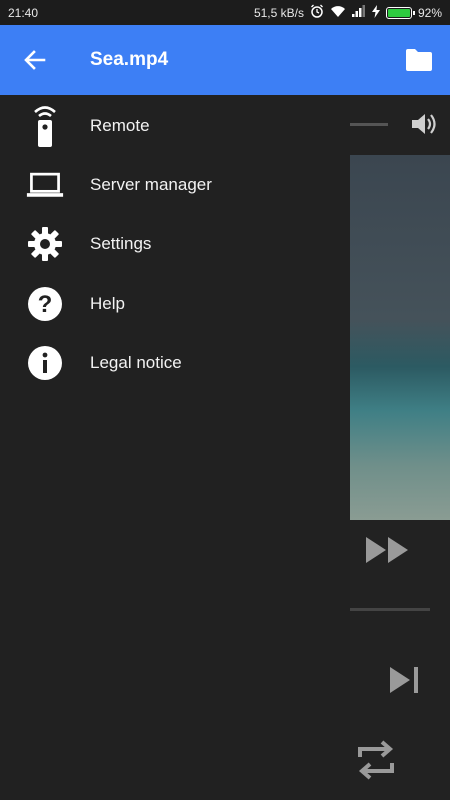 This screenshot has width=450, height=800. What do you see at coordinates (107, 303) in the screenshot?
I see `drawer-item-label: Help` at bounding box center [107, 303].